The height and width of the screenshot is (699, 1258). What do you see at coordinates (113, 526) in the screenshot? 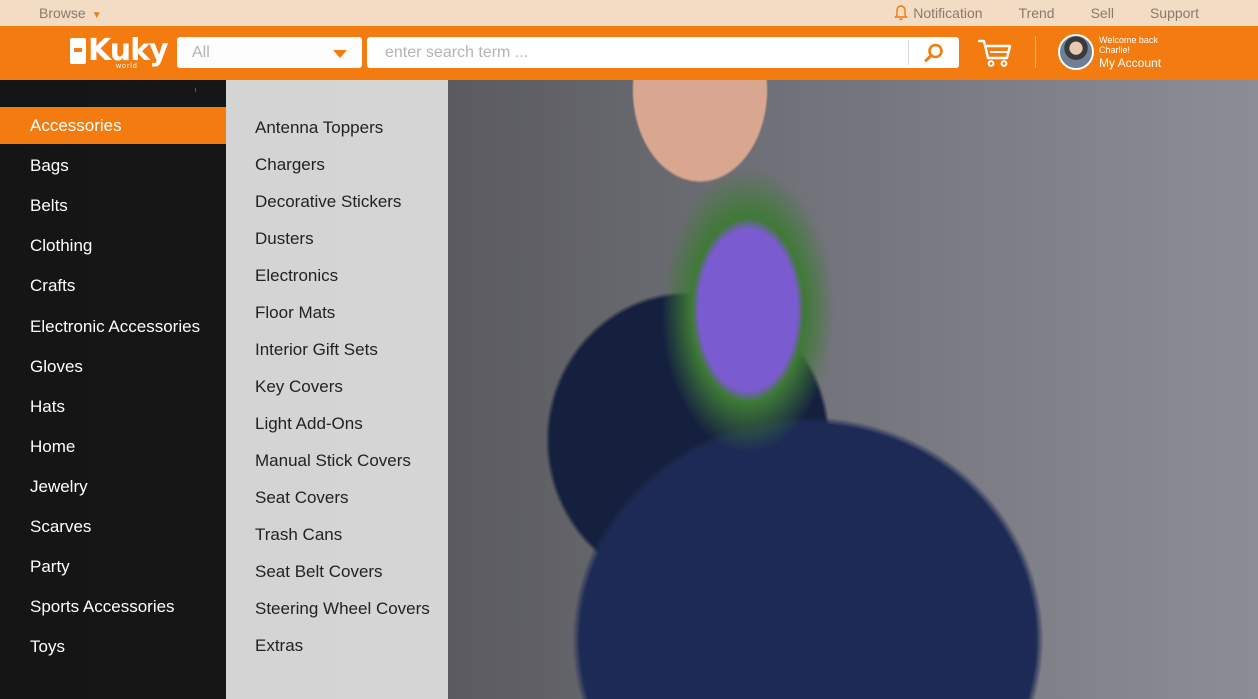
I see `category-item-scarves: Scarves` at bounding box center [113, 526].